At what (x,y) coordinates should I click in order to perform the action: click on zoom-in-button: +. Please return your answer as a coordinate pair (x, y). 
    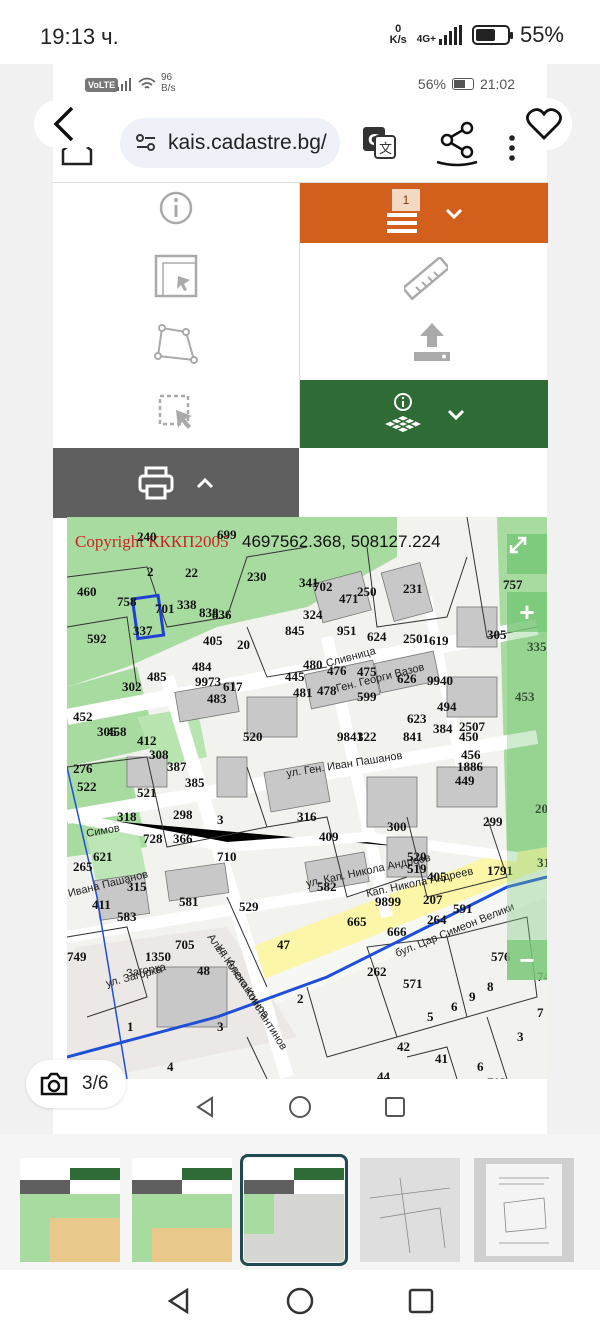
    Looking at the image, I should click on (527, 612).